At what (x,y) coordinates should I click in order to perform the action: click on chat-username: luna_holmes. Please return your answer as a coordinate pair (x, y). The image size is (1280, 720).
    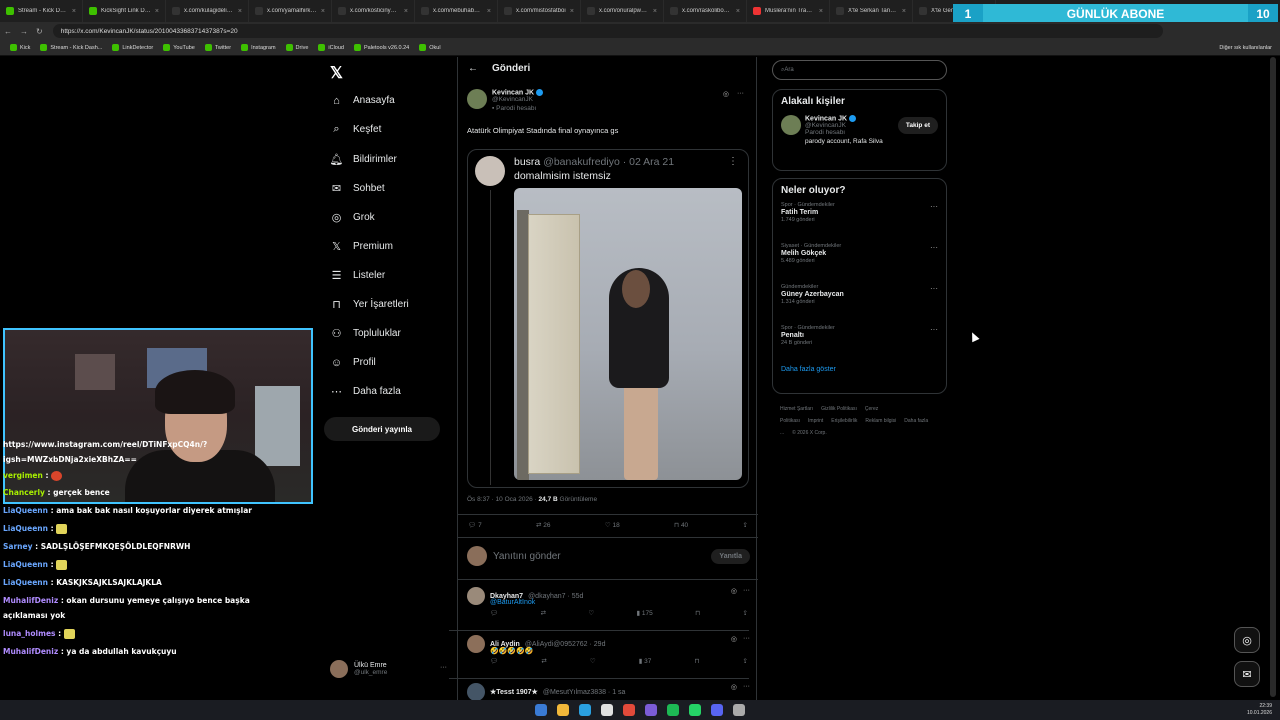
    Looking at the image, I should click on (29, 633).